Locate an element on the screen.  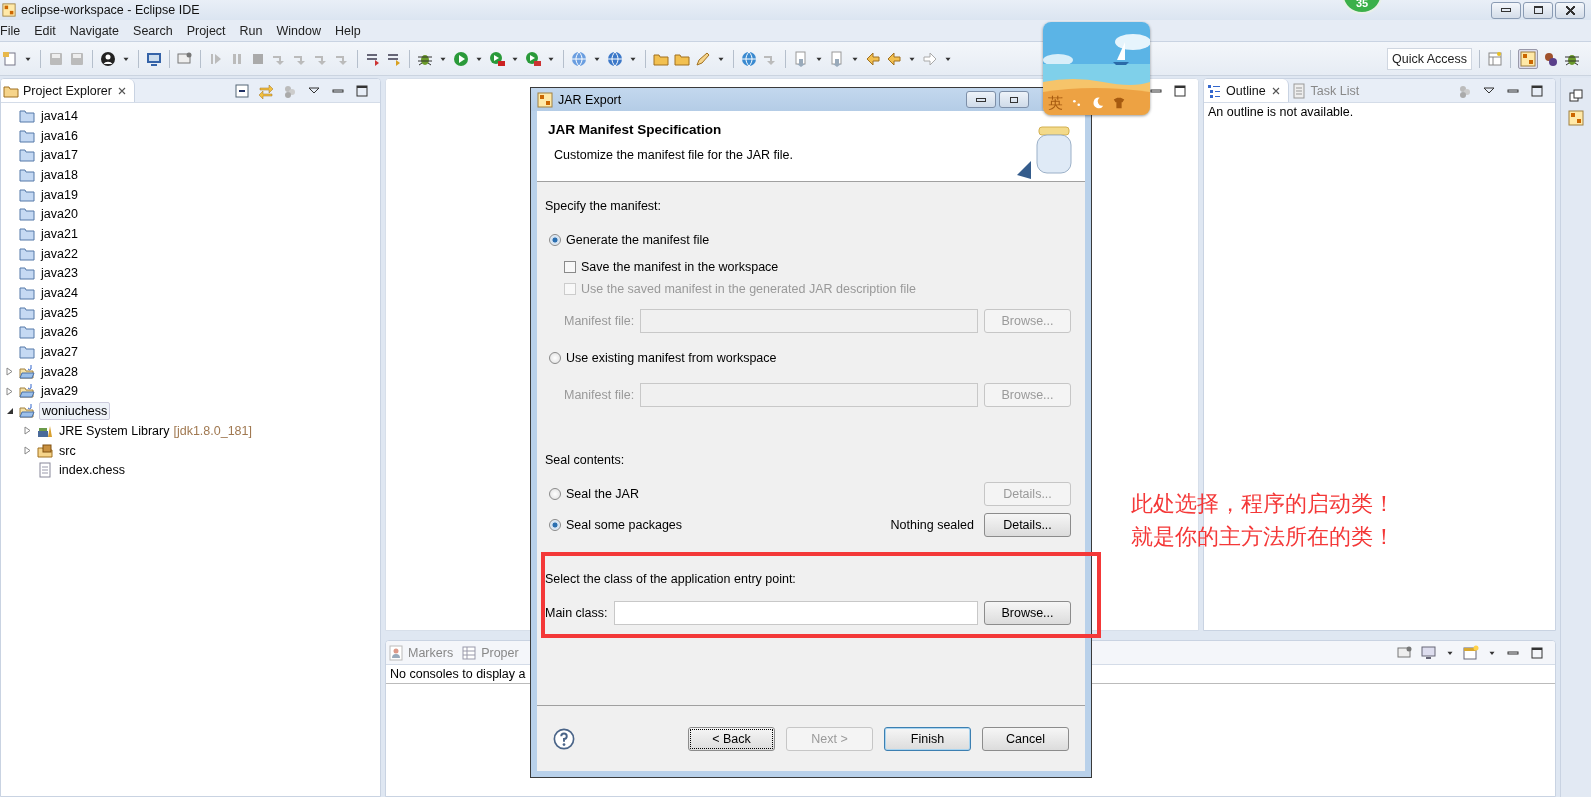
tree-item: java20 is located at coordinates (59, 214).